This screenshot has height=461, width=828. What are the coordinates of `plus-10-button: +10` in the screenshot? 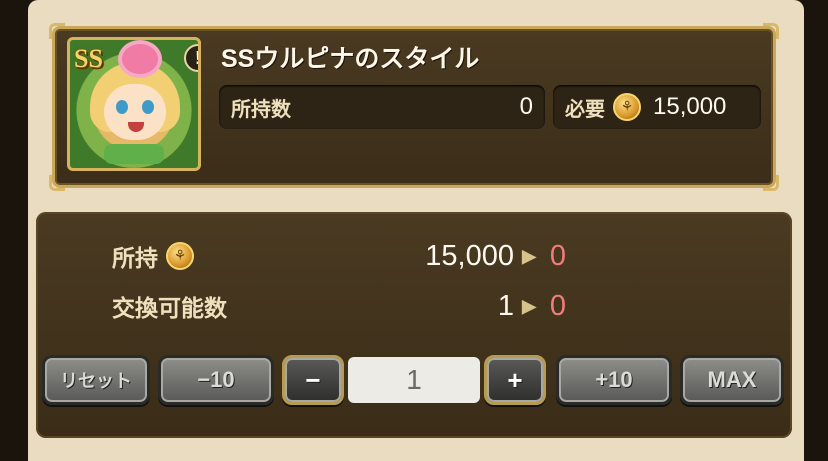 It's located at (614, 380).